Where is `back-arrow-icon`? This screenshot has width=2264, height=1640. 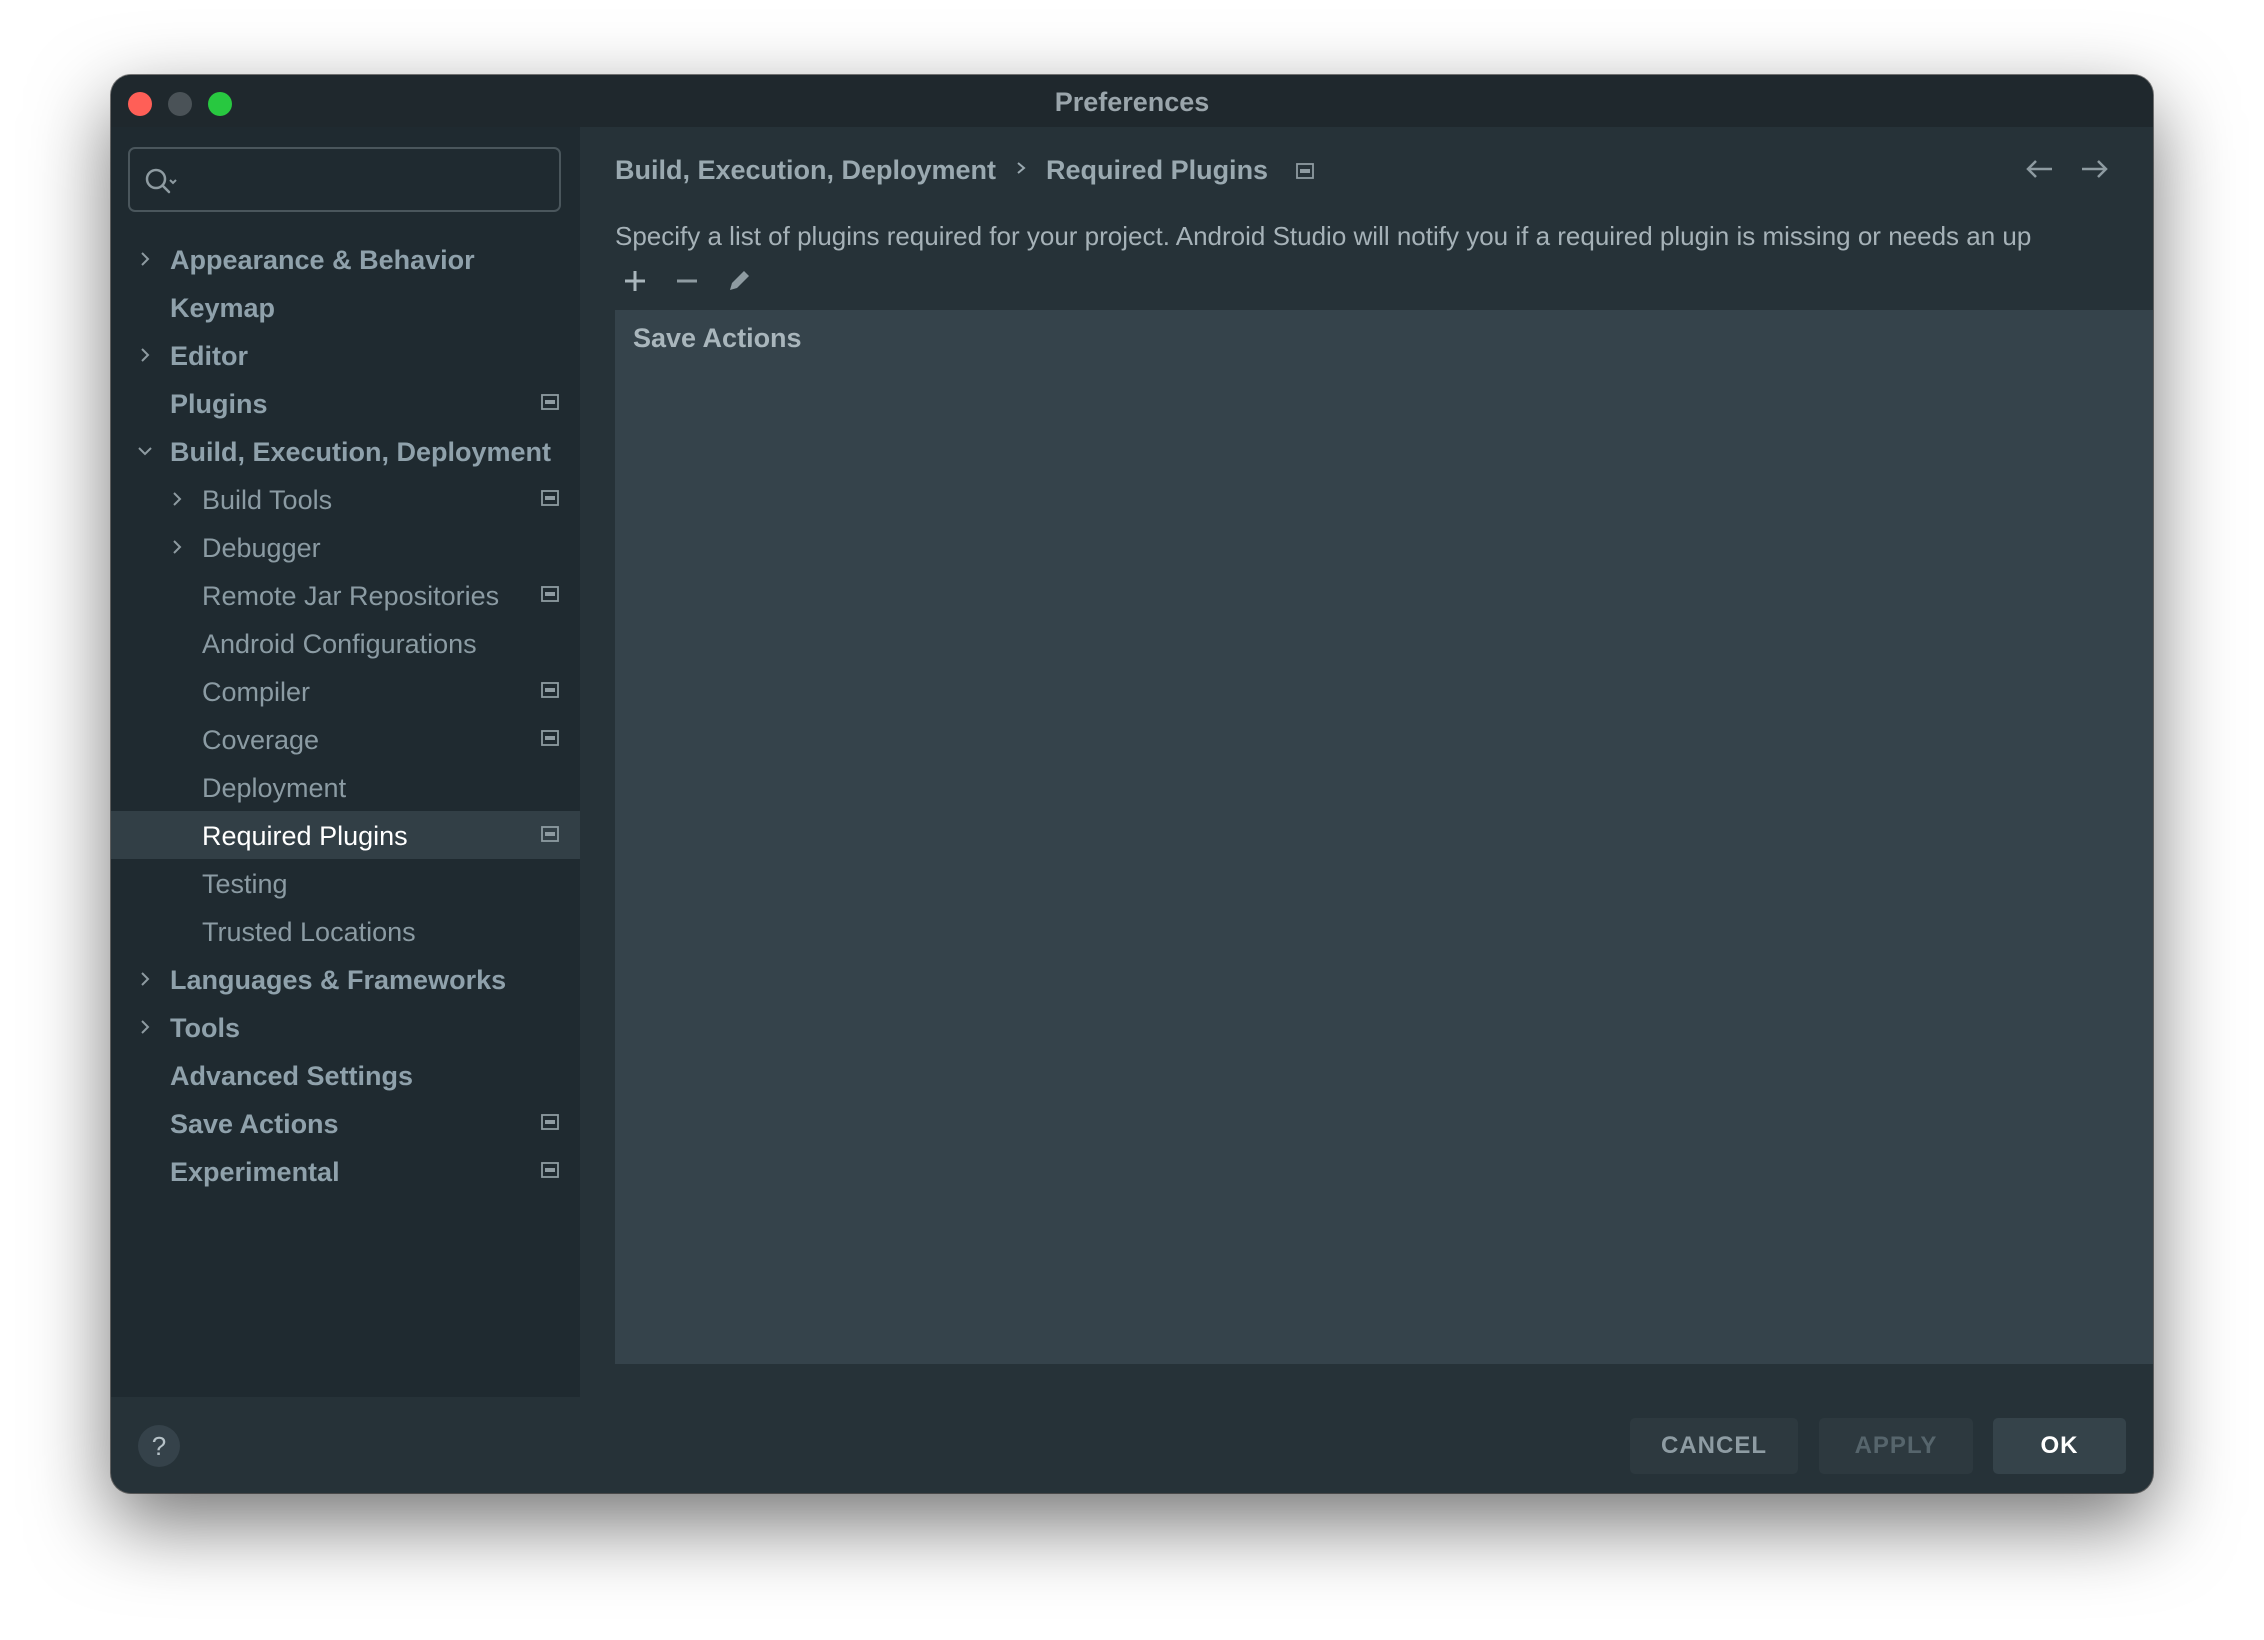 back-arrow-icon is located at coordinates (2040, 169).